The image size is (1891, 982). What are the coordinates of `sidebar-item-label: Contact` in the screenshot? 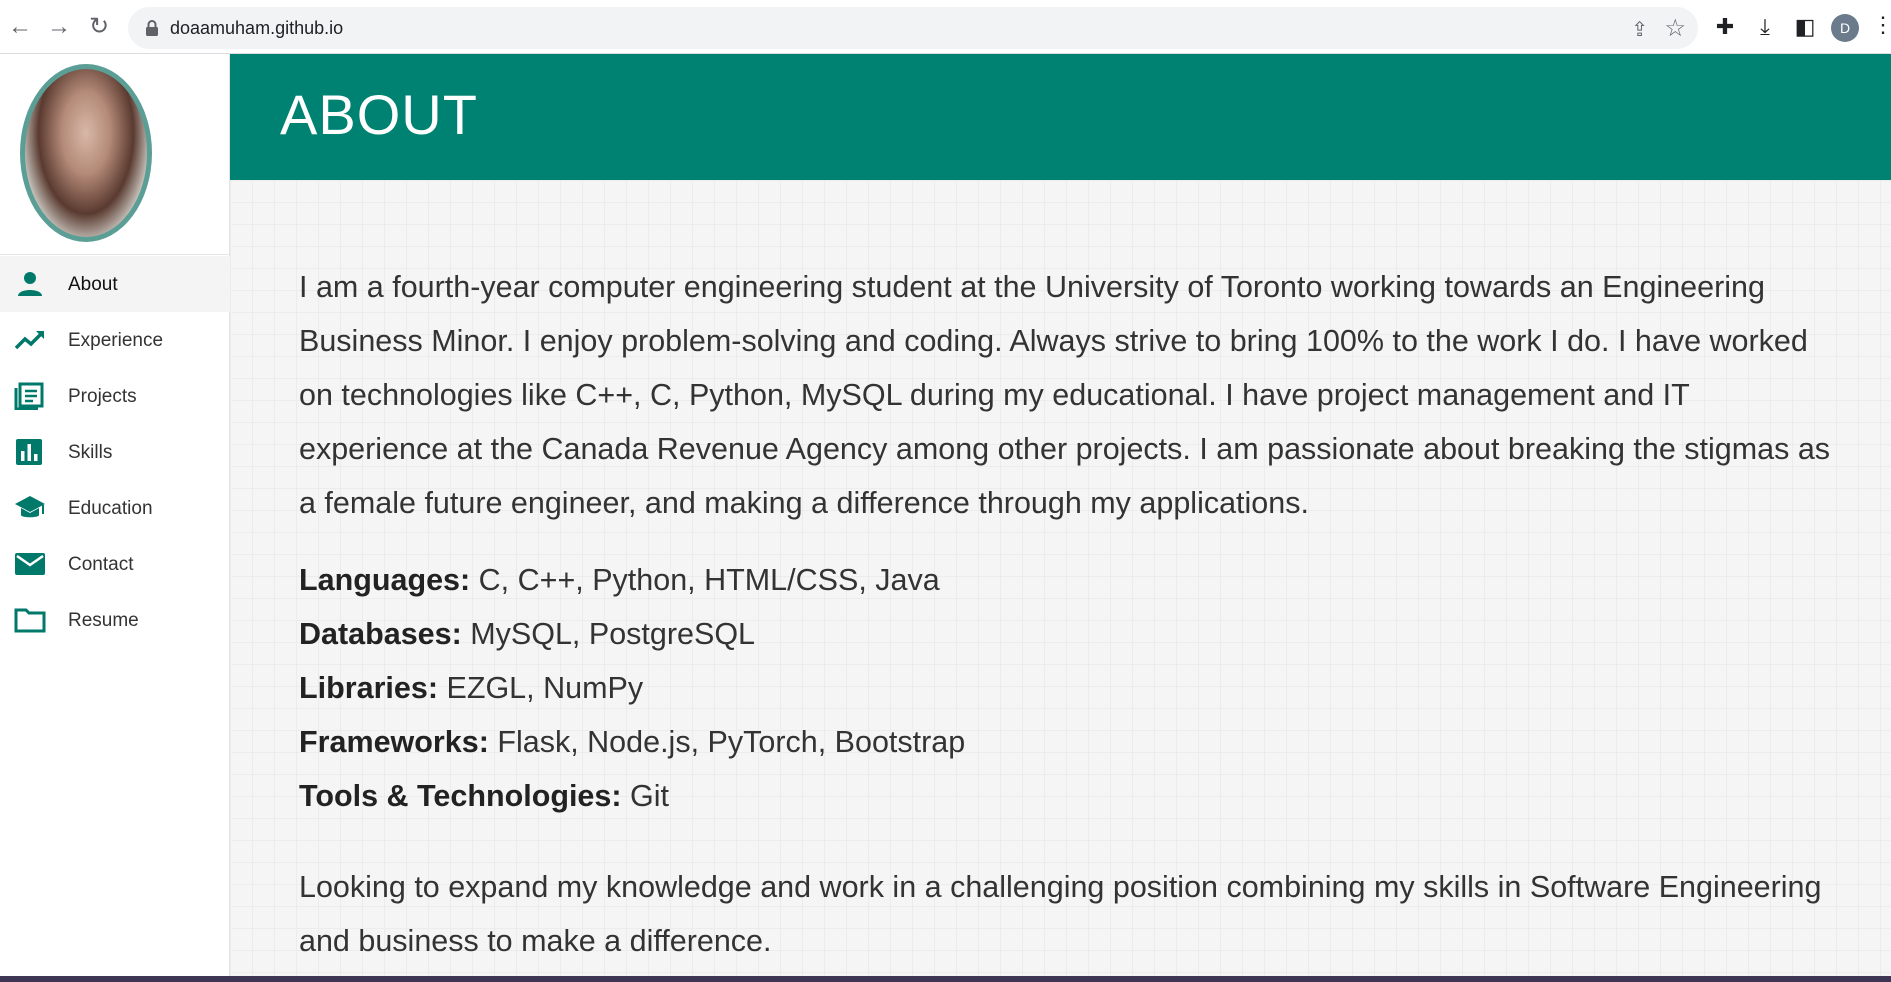 It's located at (101, 564).